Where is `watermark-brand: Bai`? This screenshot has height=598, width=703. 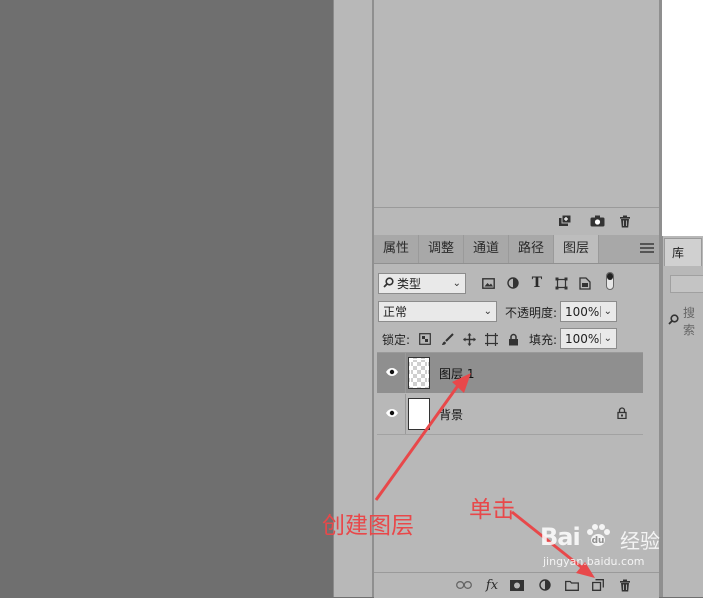 watermark-brand: Bai is located at coordinates (560, 537).